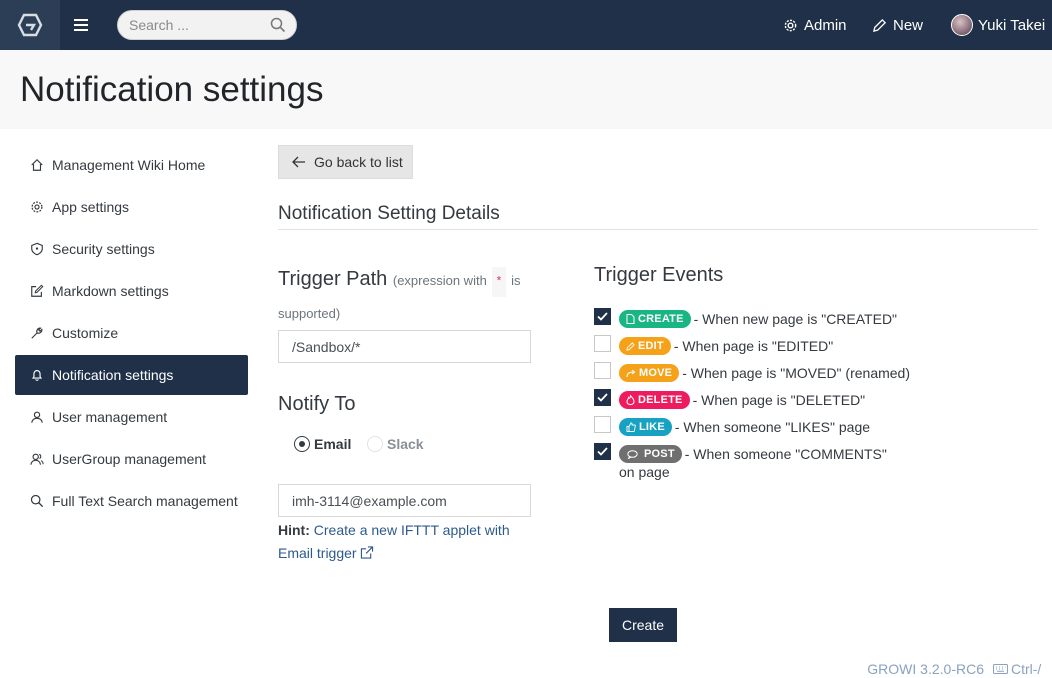  I want to click on new-page-link: New, so click(897, 25).